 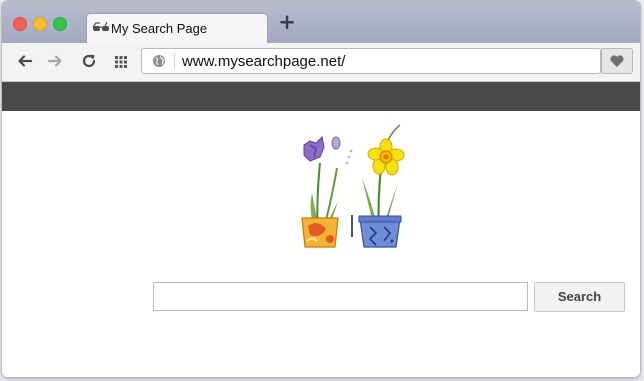 I want to click on url-text: www.mysearchpage.net/, so click(x=263, y=61).